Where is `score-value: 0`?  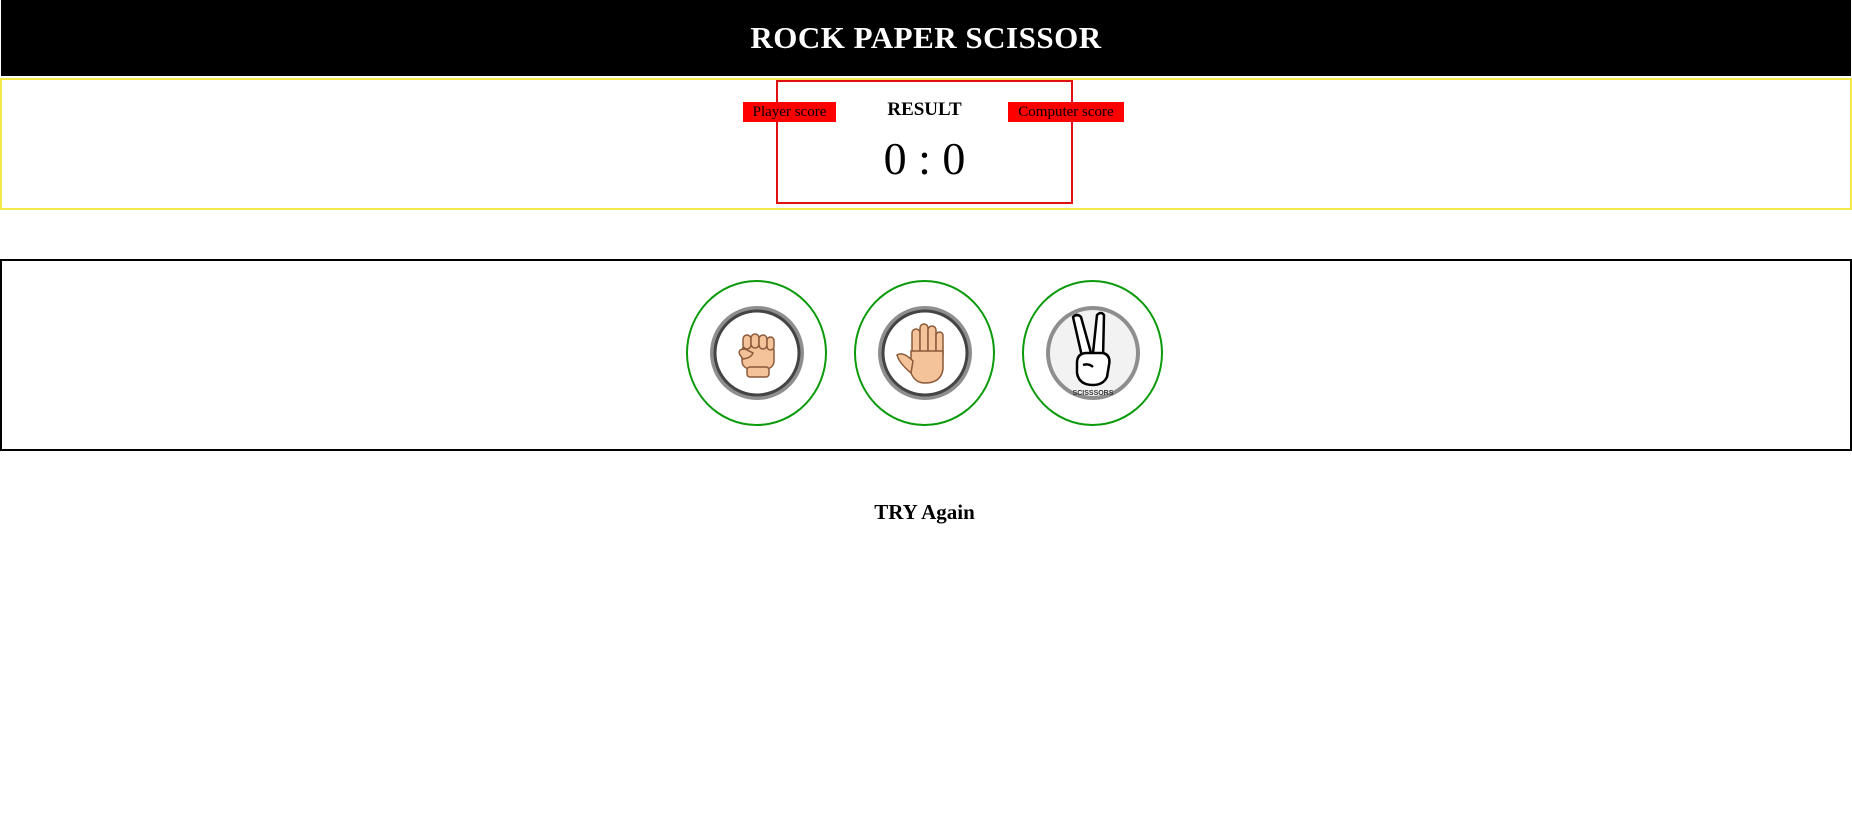
score-value: 0 is located at coordinates (924, 158).